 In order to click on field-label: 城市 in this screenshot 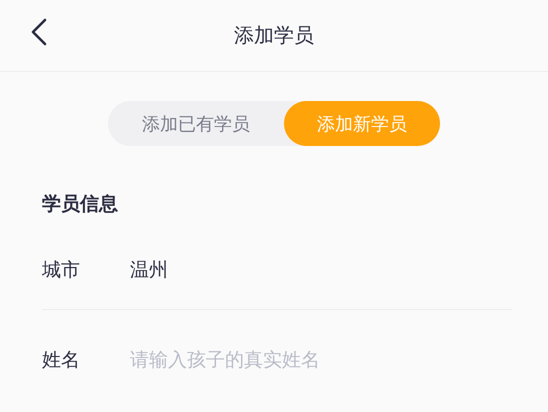, I will do `click(61, 270)`.